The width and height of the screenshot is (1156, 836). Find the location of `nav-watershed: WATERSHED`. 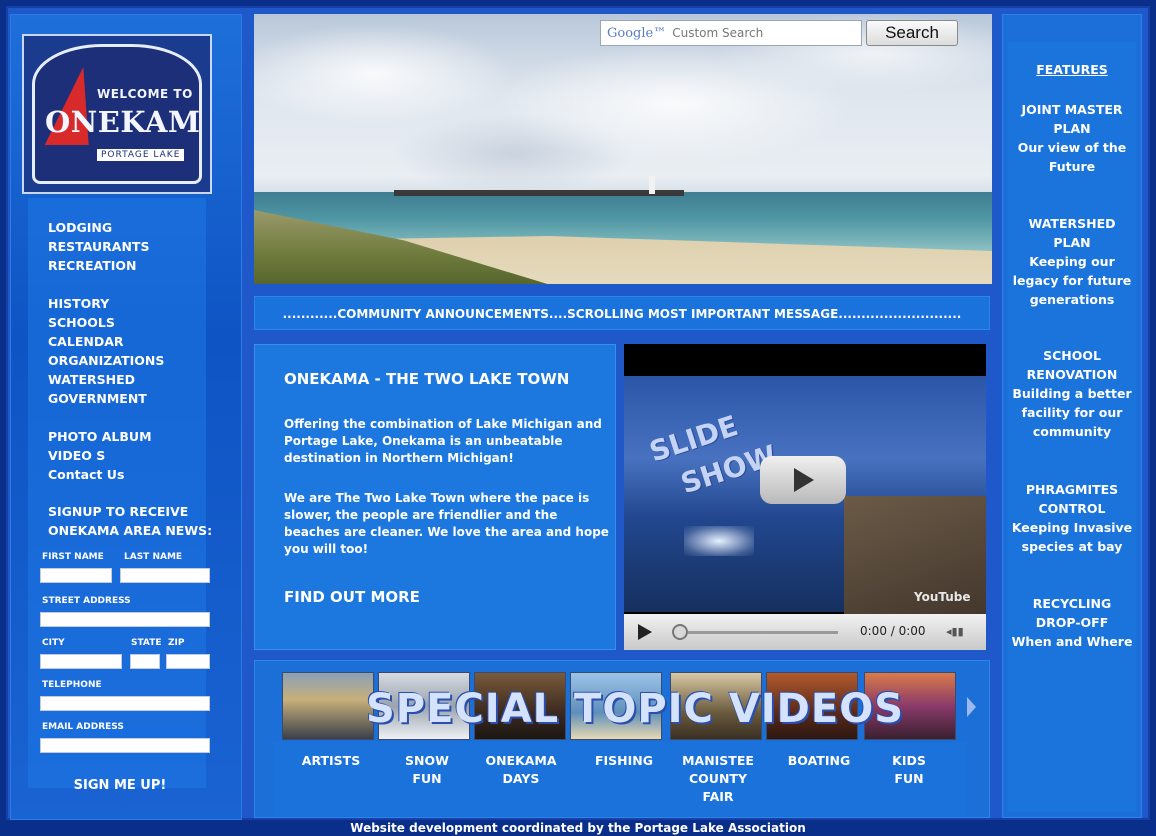

nav-watershed: WATERSHED is located at coordinates (91, 379).